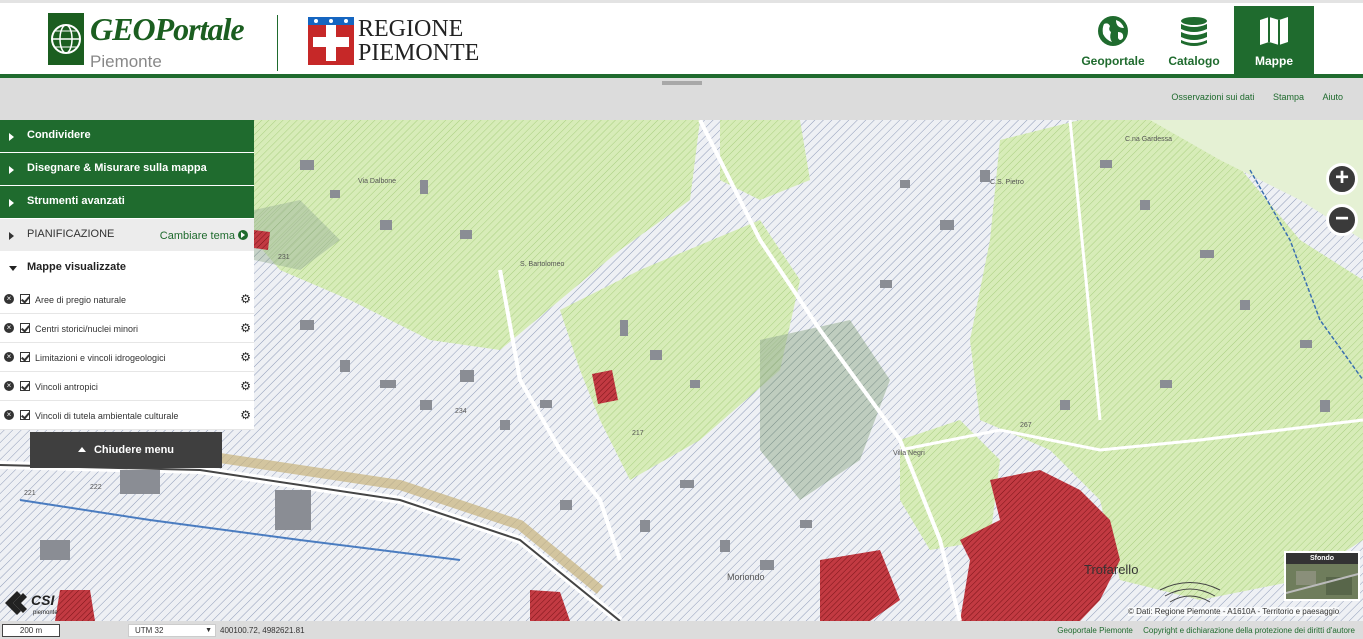 This screenshot has height=639, width=1363. Describe the element at coordinates (66, 387) in the screenshot. I see `layer-name: Vincoli antropici` at that location.